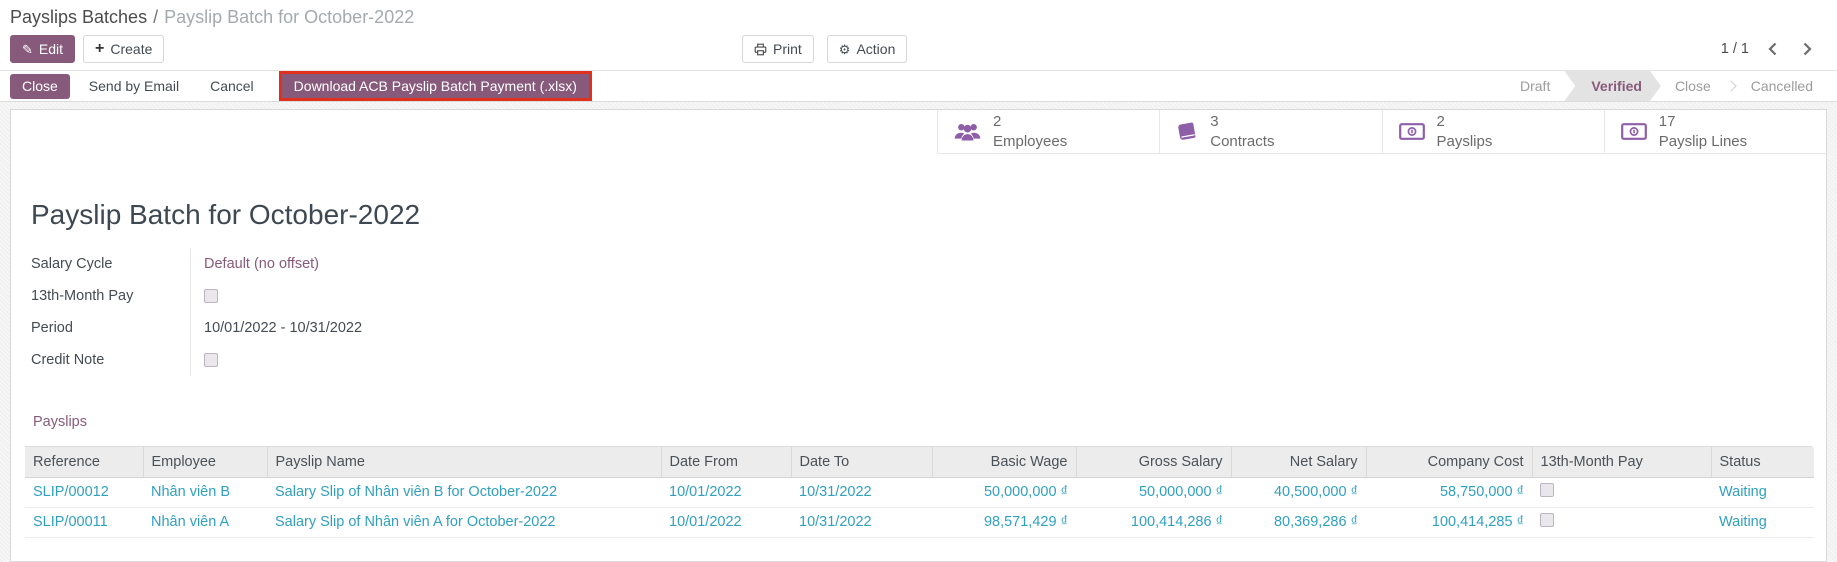 The width and height of the screenshot is (1837, 562). What do you see at coordinates (205, 492) in the screenshot?
I see `cell-employee: Nhân viên B` at bounding box center [205, 492].